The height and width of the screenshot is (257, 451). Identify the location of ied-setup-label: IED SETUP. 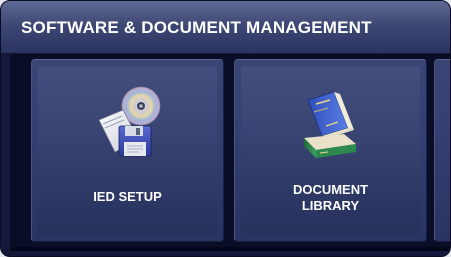
(127, 196).